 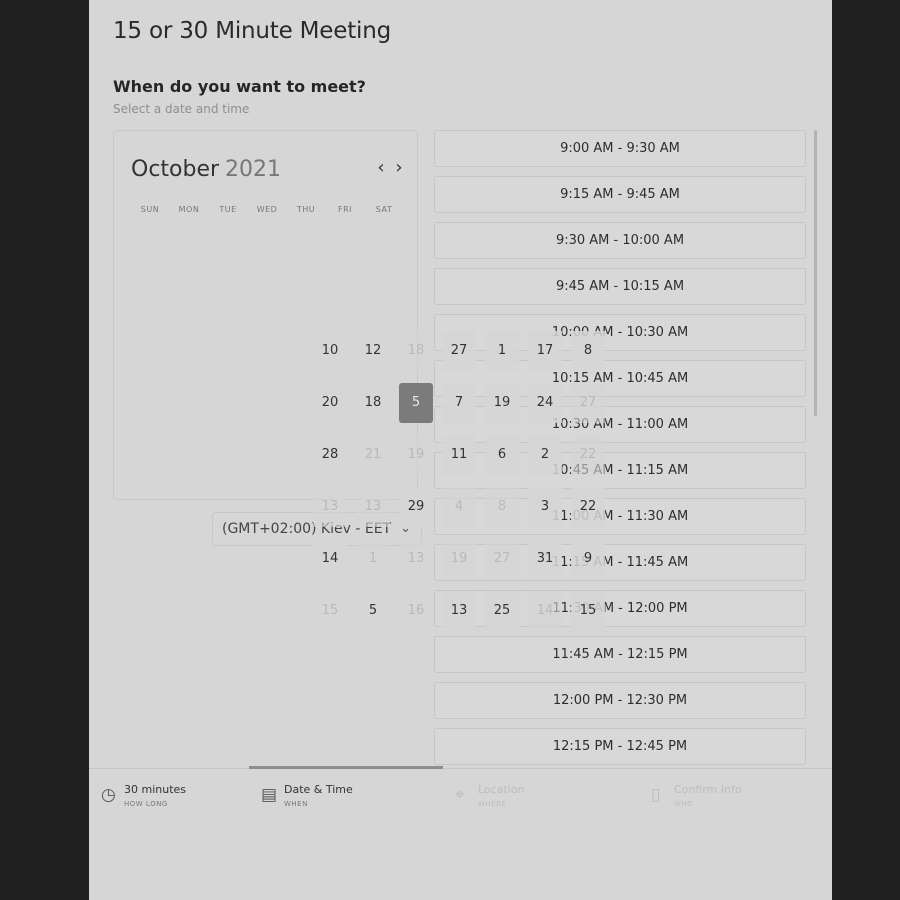 I want to click on calendar-month-year: October 2021, so click(x=206, y=169).